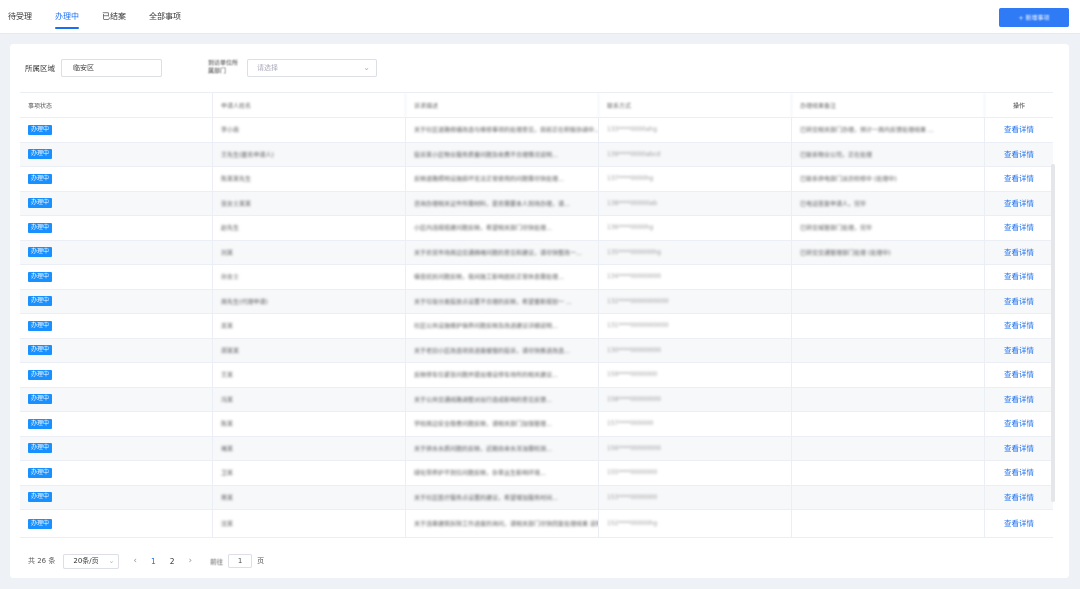  Describe the element at coordinates (695, 523) in the screenshot. I see `table-cell: 152****00000hg` at that location.